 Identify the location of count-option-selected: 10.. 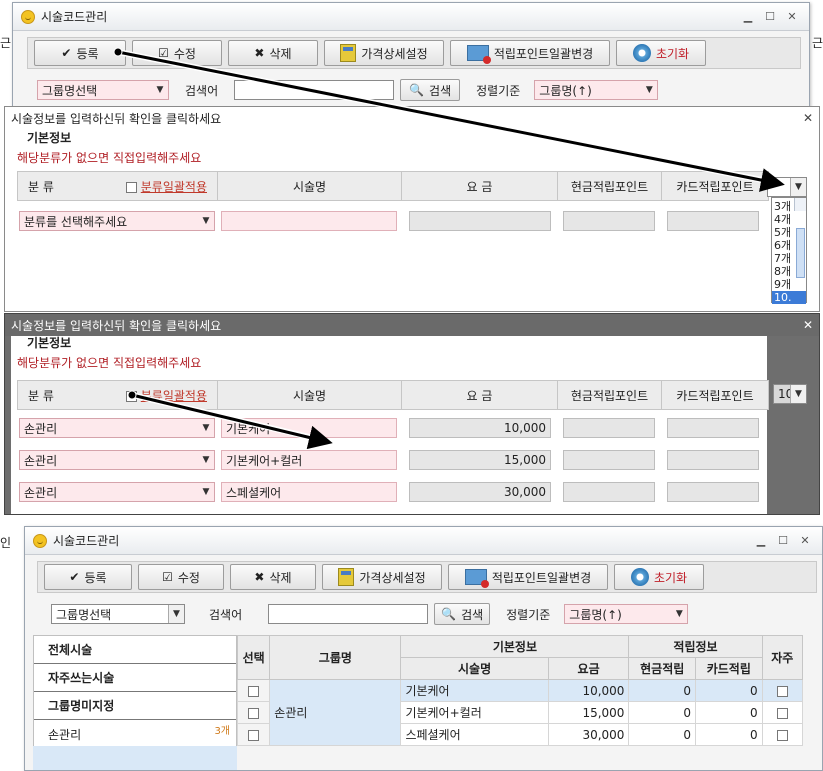
(789, 297).